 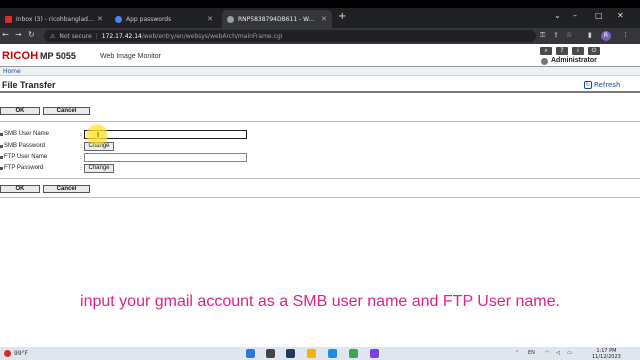 What do you see at coordinates (625, 35) in the screenshot?
I see `more-menu-icon: ⋮` at bounding box center [625, 35].